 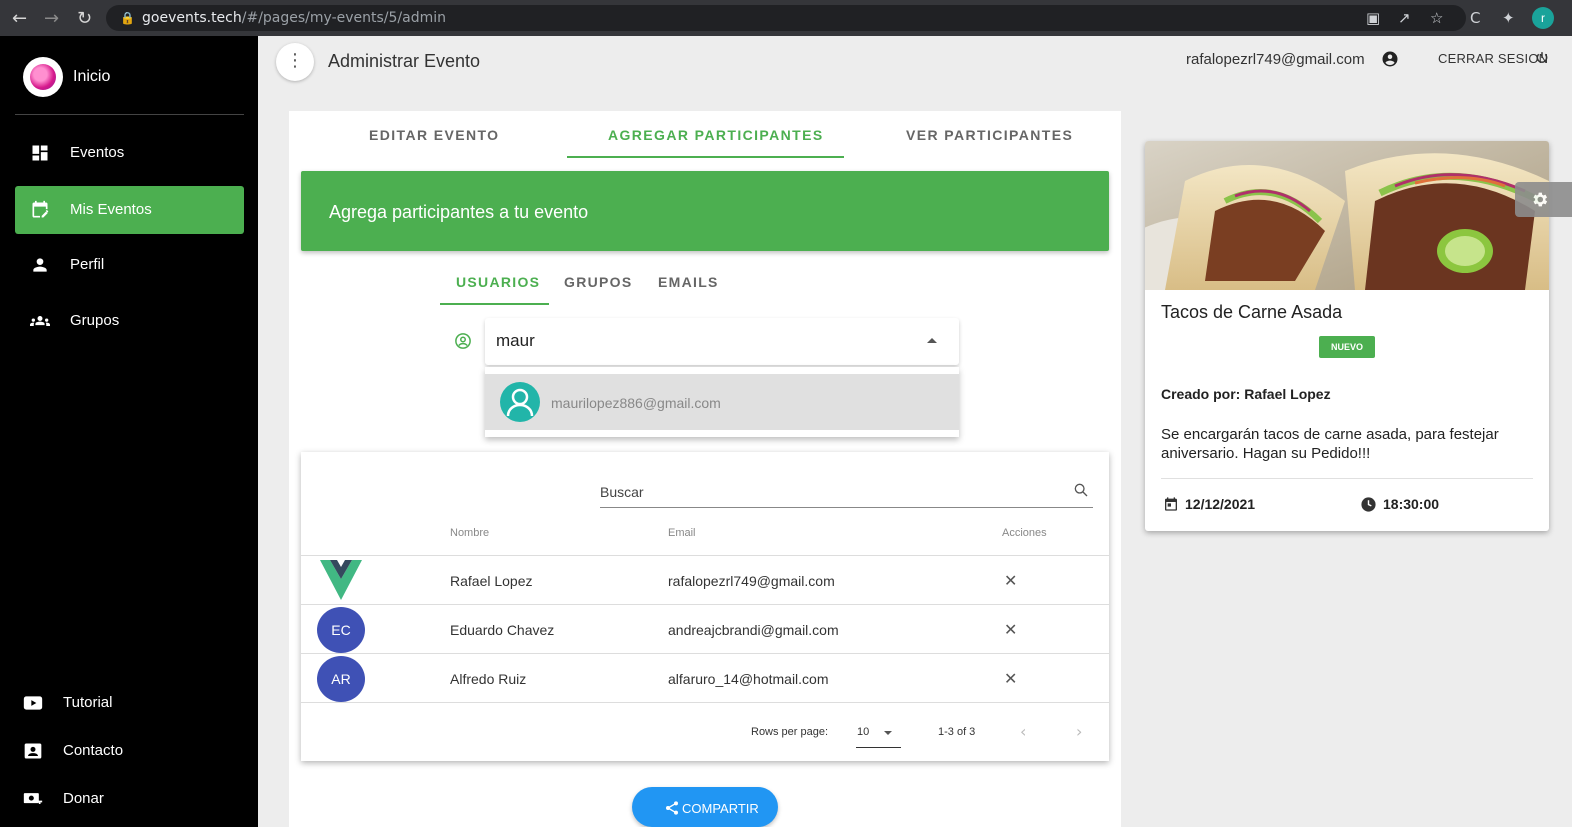 What do you see at coordinates (341, 679) in the screenshot?
I see `initials-avatar: AR` at bounding box center [341, 679].